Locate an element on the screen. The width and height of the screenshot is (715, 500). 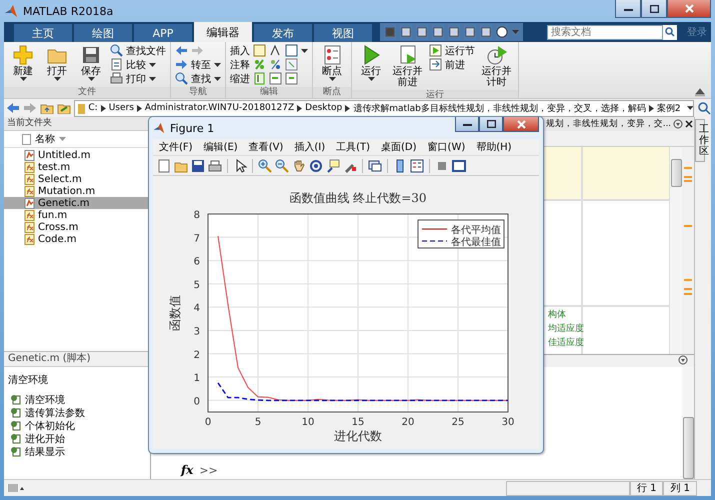
group-label: 导航 is located at coordinates (198, 92).